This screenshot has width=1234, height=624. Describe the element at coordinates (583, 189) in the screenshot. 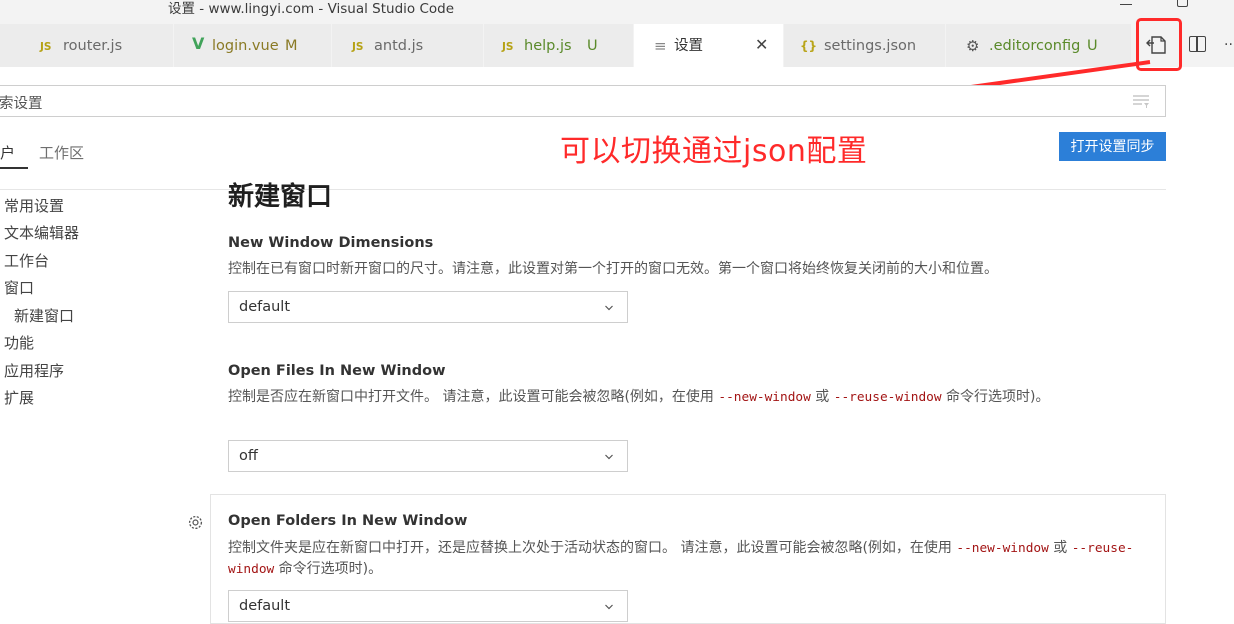

I see `header-divider` at that location.